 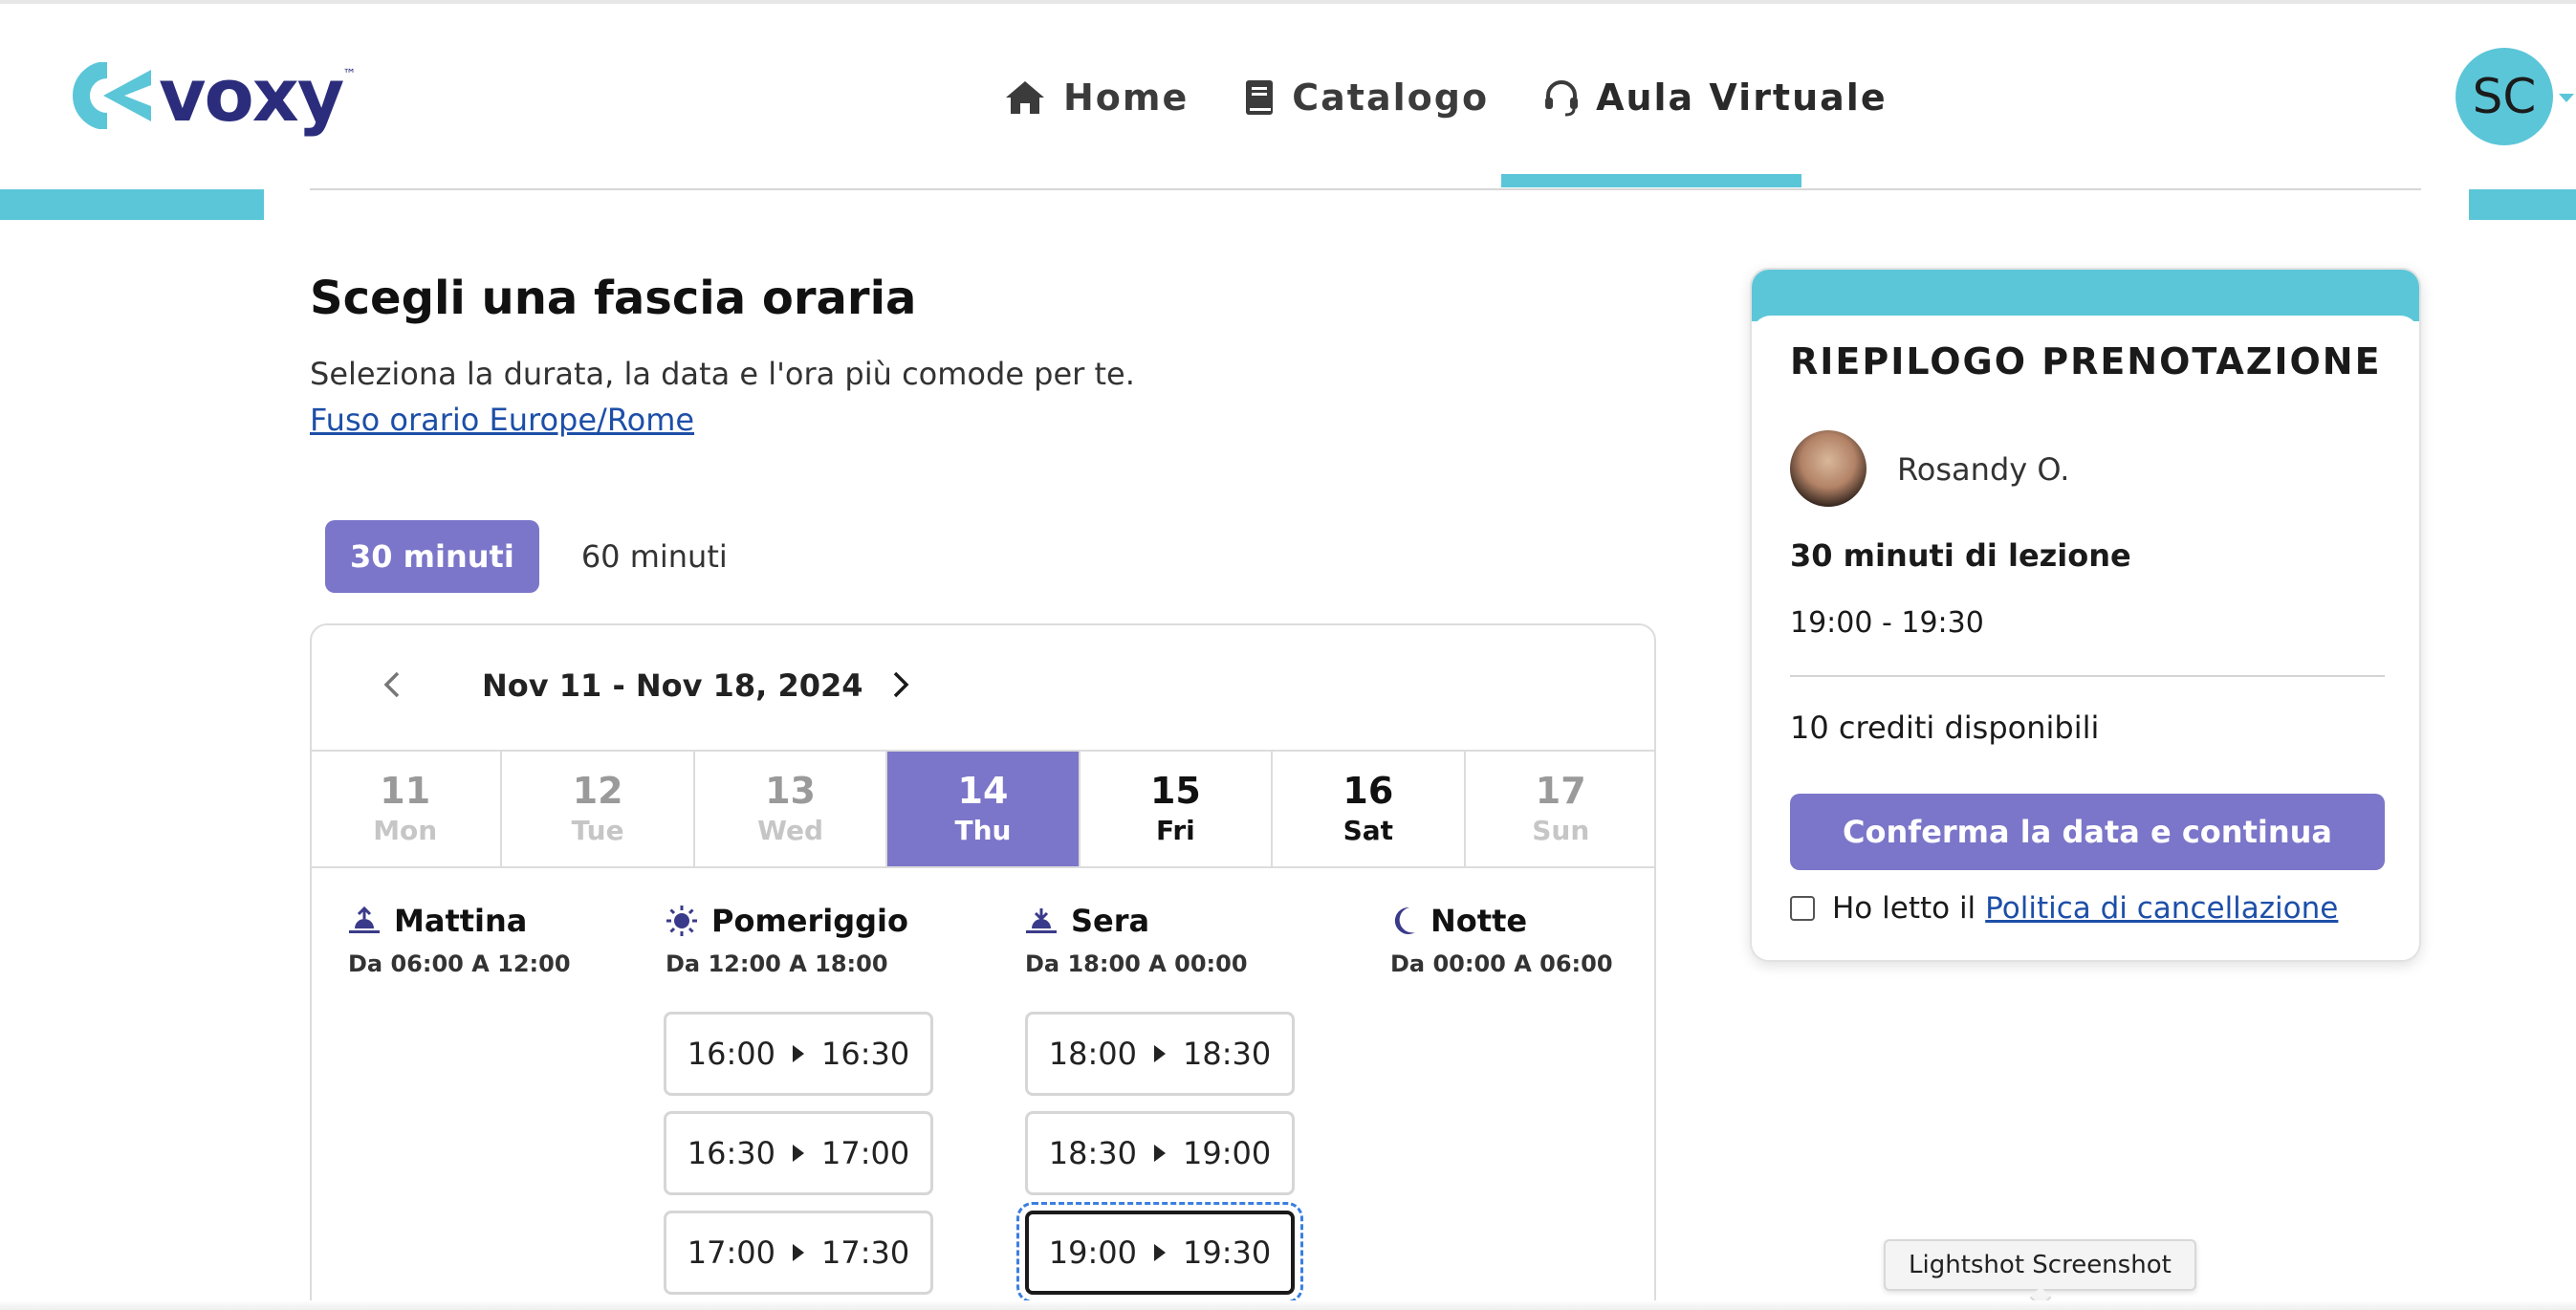 What do you see at coordinates (251, 95) in the screenshot?
I see `logo-wordmark: voxy` at bounding box center [251, 95].